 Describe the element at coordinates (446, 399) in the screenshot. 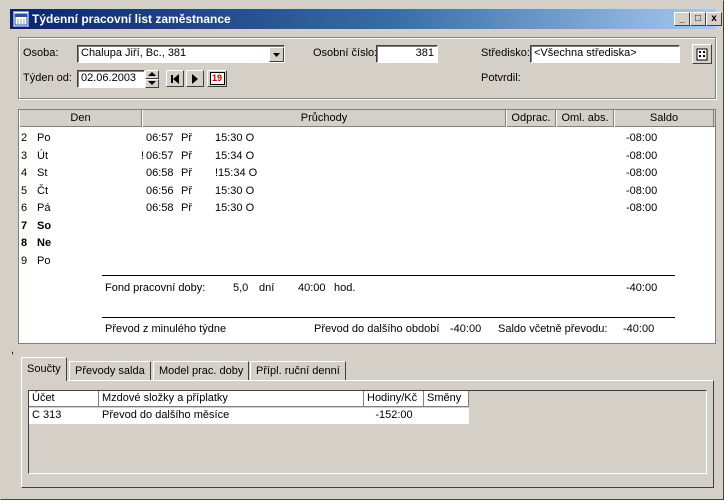

I see `totals-col-smeny: Směny` at that location.